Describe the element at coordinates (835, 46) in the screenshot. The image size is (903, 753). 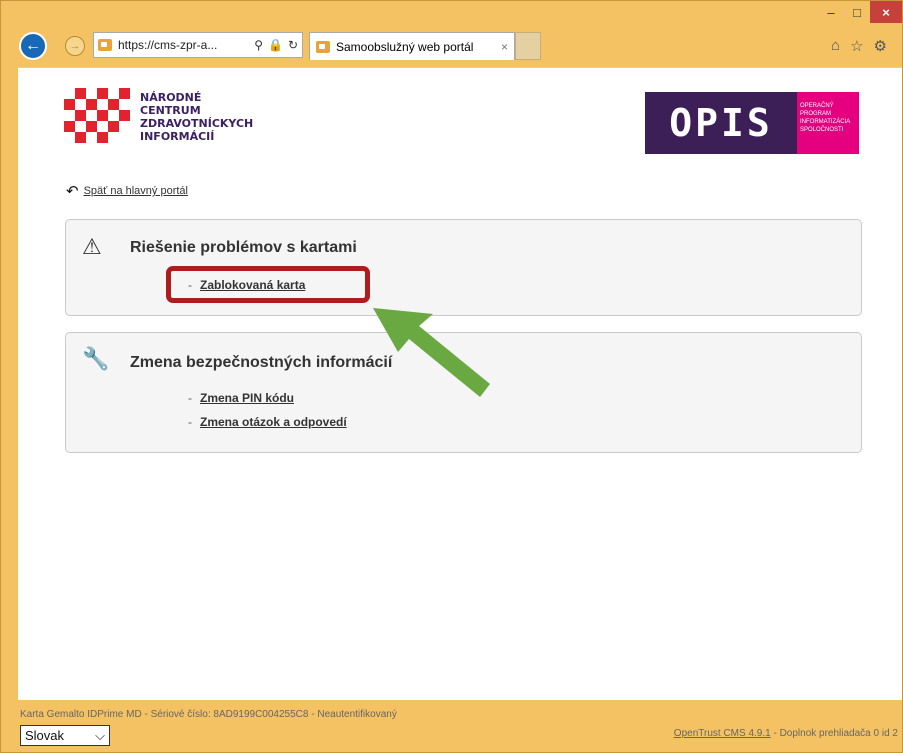
I see `home-icon: ⌂` at that location.